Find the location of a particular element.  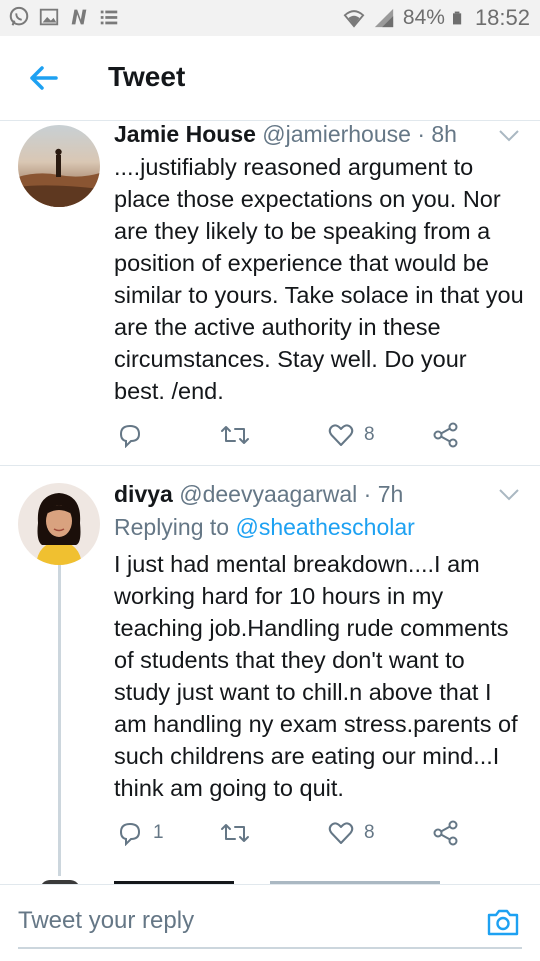

back-arrow-icon is located at coordinates (42, 78).